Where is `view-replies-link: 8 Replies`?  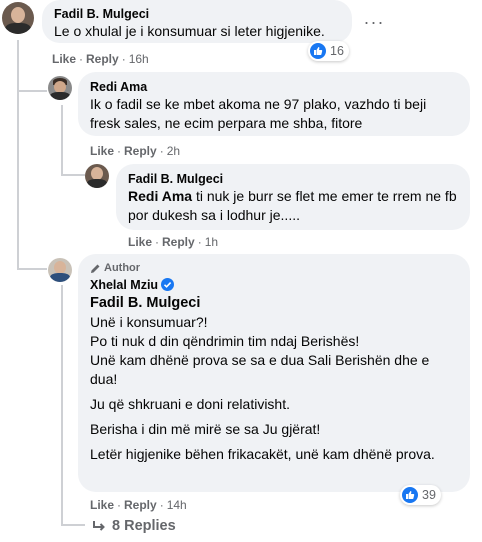 view-replies-link: 8 Replies is located at coordinates (134, 526).